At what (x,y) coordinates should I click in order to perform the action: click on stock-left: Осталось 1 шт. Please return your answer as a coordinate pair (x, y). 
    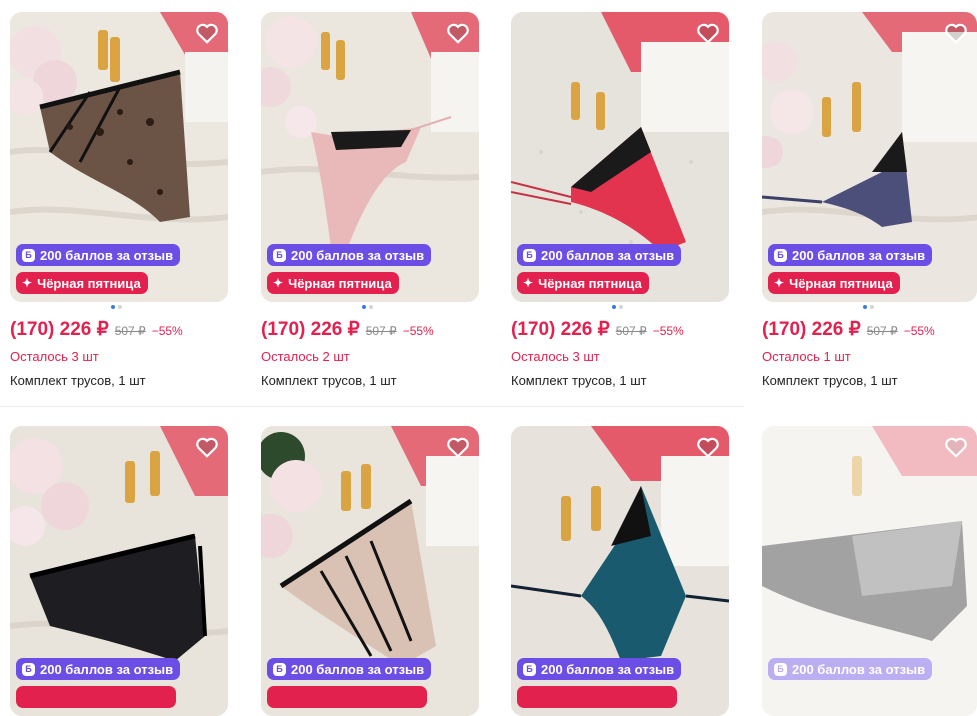
    Looking at the image, I should click on (806, 356).